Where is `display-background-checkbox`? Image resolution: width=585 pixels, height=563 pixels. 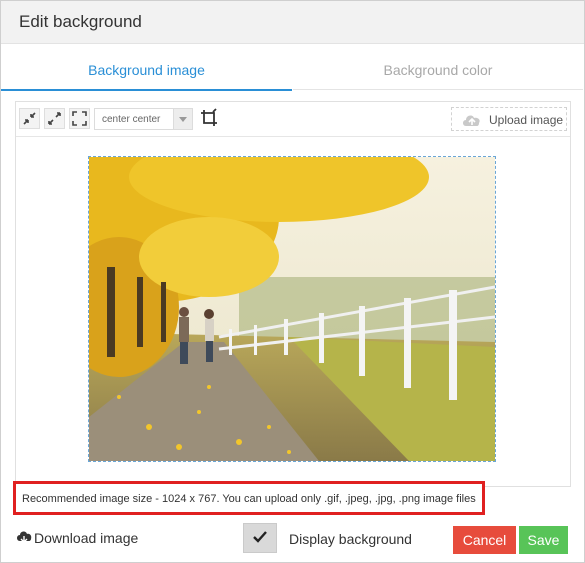
display-background-checkbox is located at coordinates (260, 538).